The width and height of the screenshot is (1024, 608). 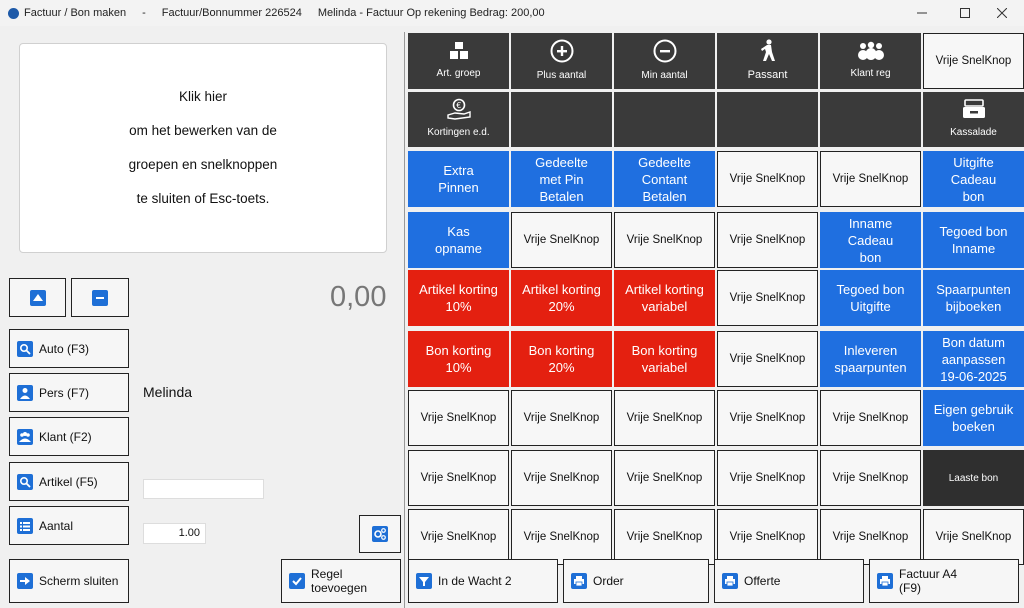 I want to click on klant-reg-button: Klant reg, so click(x=870, y=61).